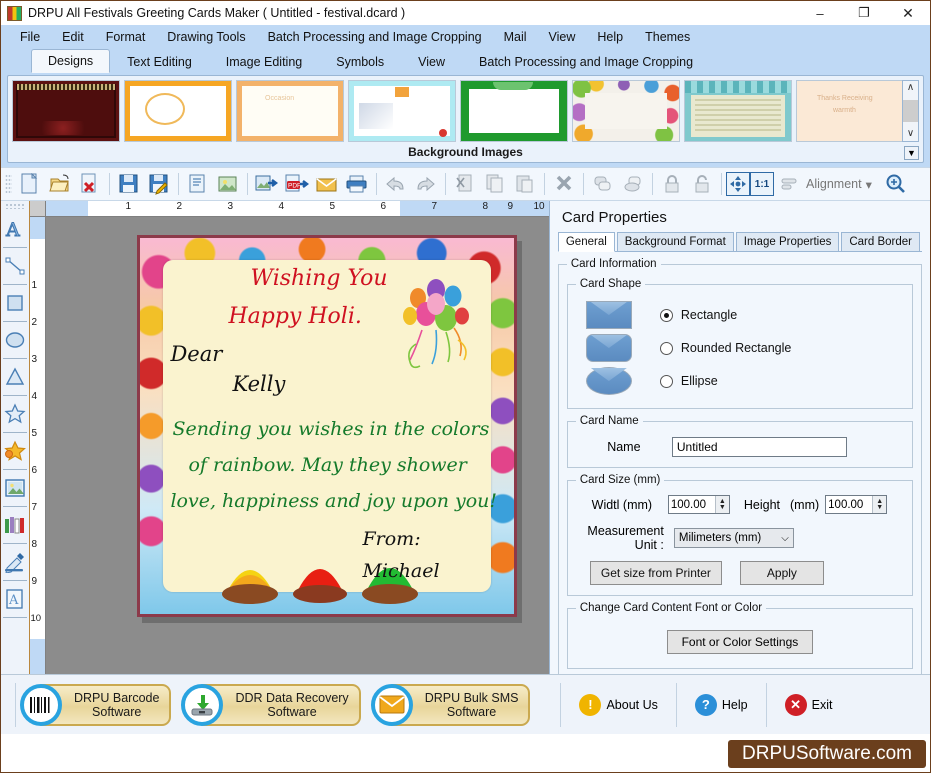 The height and width of the screenshot is (773, 931). Describe the element at coordinates (66, 111) in the screenshot. I see `thumbnail-dark-maroon` at that location.